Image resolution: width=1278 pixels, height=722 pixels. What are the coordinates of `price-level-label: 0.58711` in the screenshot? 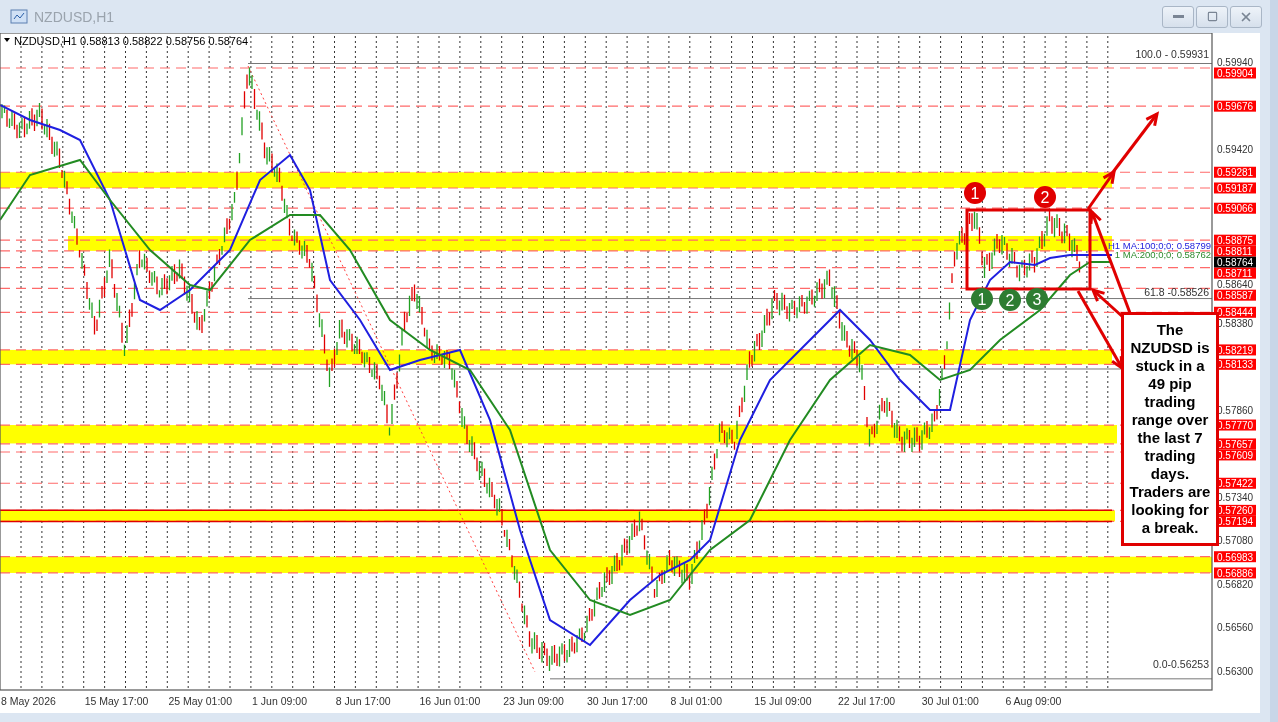 It's located at (1235, 273).